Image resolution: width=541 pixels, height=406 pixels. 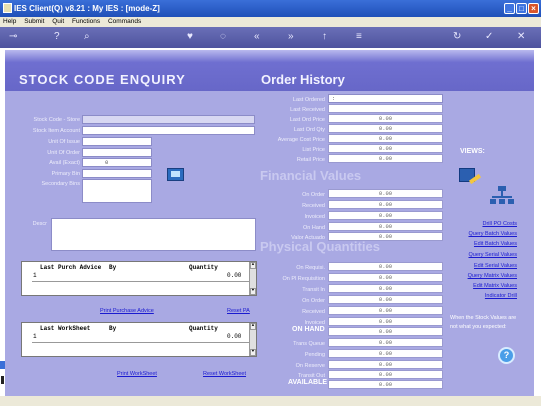 What do you see at coordinates (474, 266) in the screenshot?
I see `edit-serial-values-link: Edit Serial Values` at bounding box center [474, 266].